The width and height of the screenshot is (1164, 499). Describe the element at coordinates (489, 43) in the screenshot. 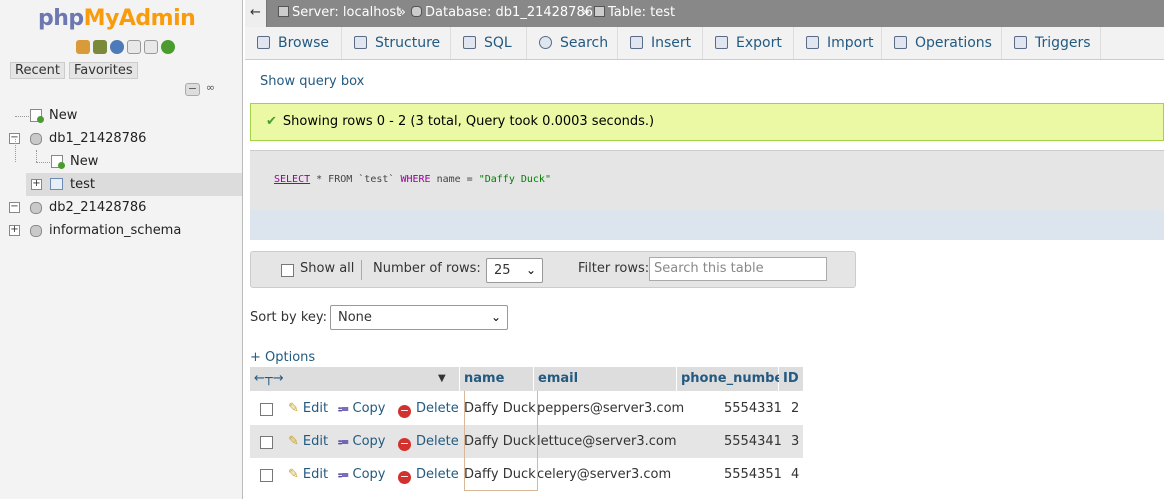

I see `tab-sql: SQL` at that location.